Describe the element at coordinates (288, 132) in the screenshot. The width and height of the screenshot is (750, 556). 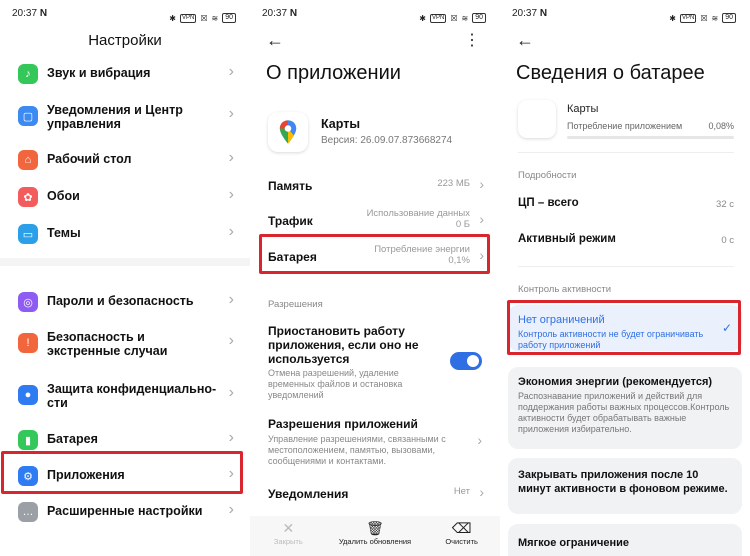
I see `maps-app-icon` at that location.